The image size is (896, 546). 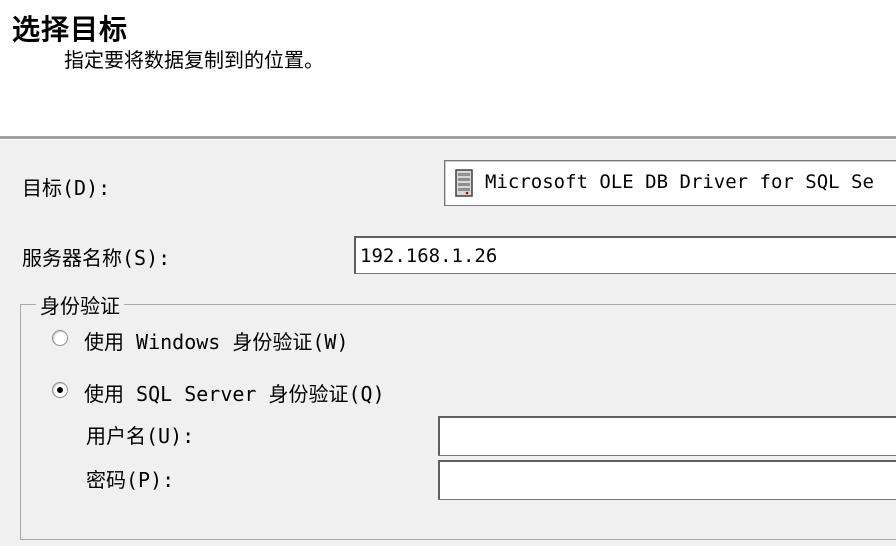 I want to click on server-name-label: 服务器名称(S):, so click(x=96, y=258).